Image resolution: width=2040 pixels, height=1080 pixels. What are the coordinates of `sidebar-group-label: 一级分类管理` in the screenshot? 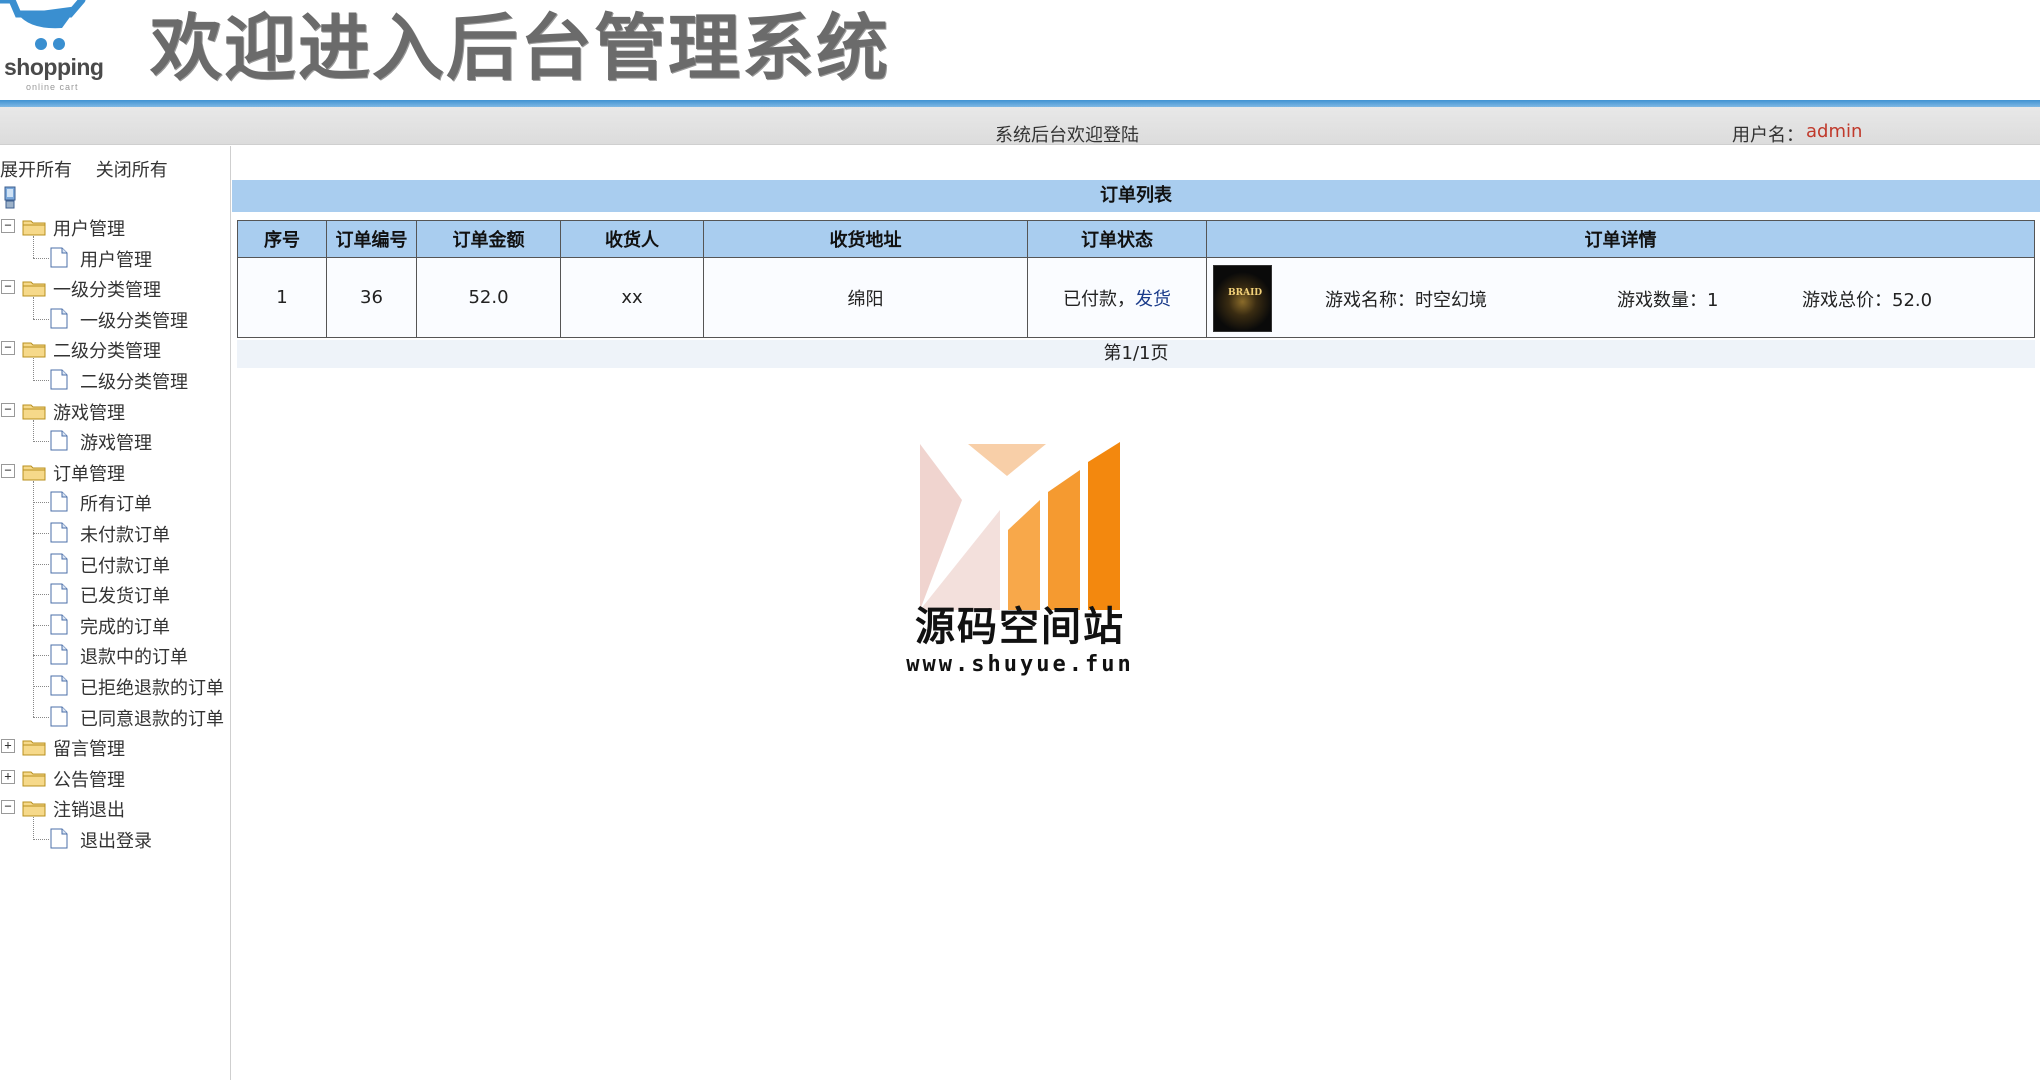 It's located at (107, 289).